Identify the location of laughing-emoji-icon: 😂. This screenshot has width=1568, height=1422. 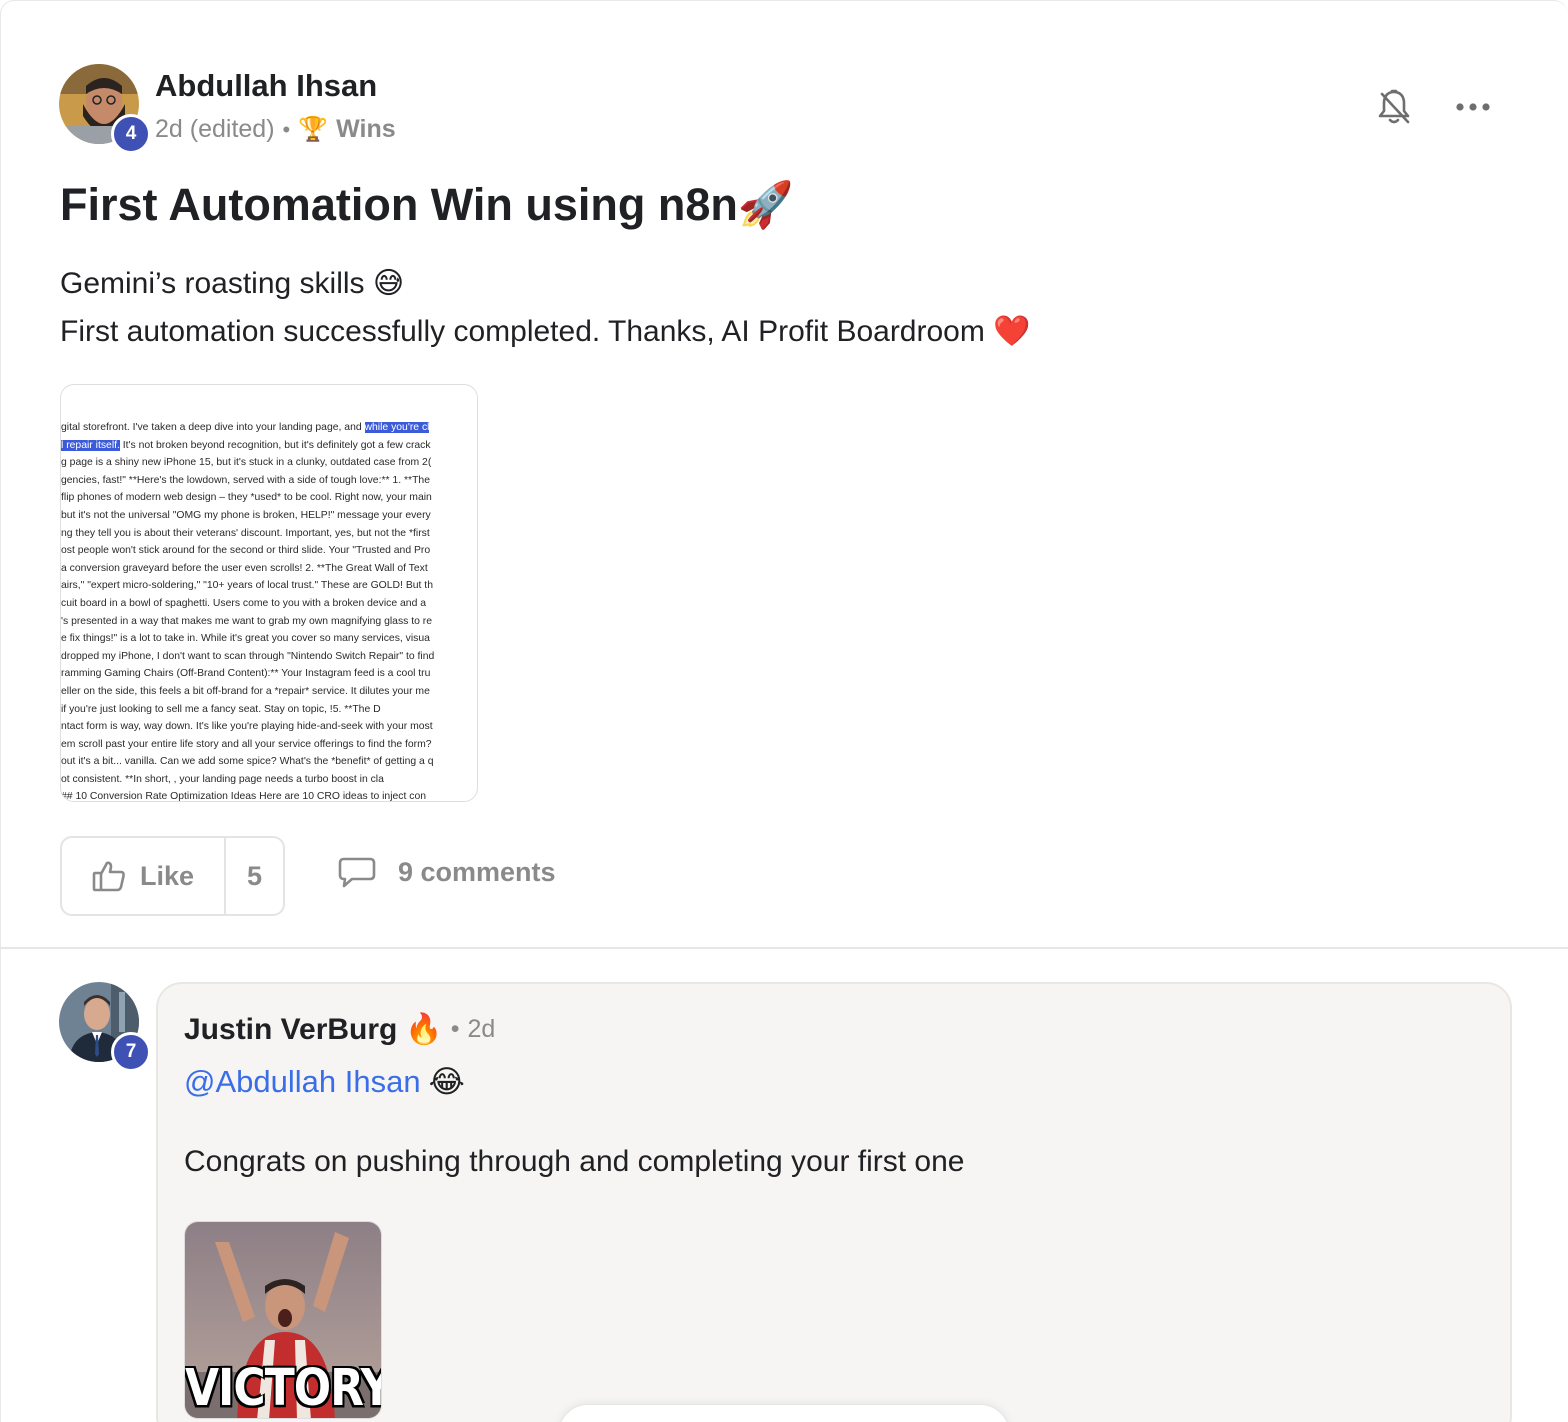
(446, 1081).